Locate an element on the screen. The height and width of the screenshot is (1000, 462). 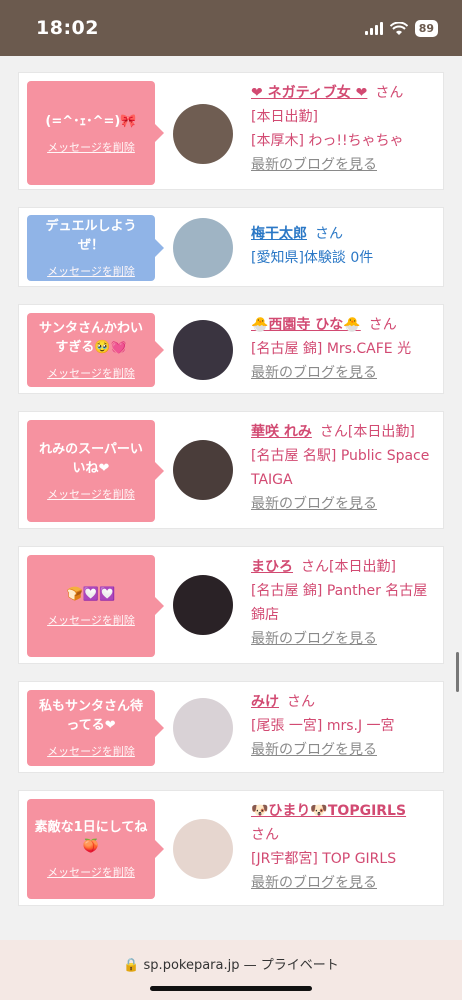
message-bubble: れみのスーパーいいね❤︎ メッセージを削除 is located at coordinates (95, 471).